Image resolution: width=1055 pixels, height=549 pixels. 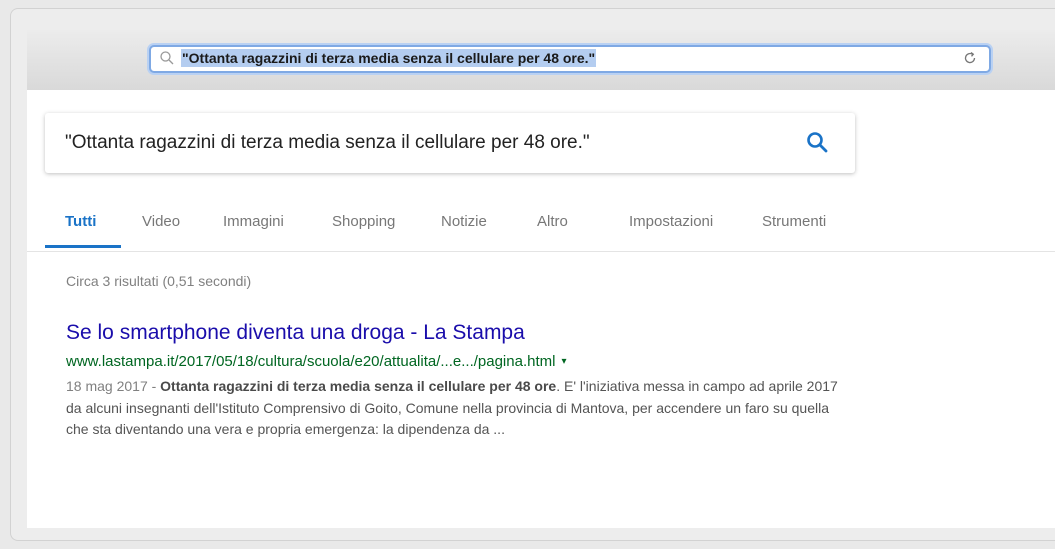 I want to click on tab-strumenti: Strumenti, so click(x=794, y=221).